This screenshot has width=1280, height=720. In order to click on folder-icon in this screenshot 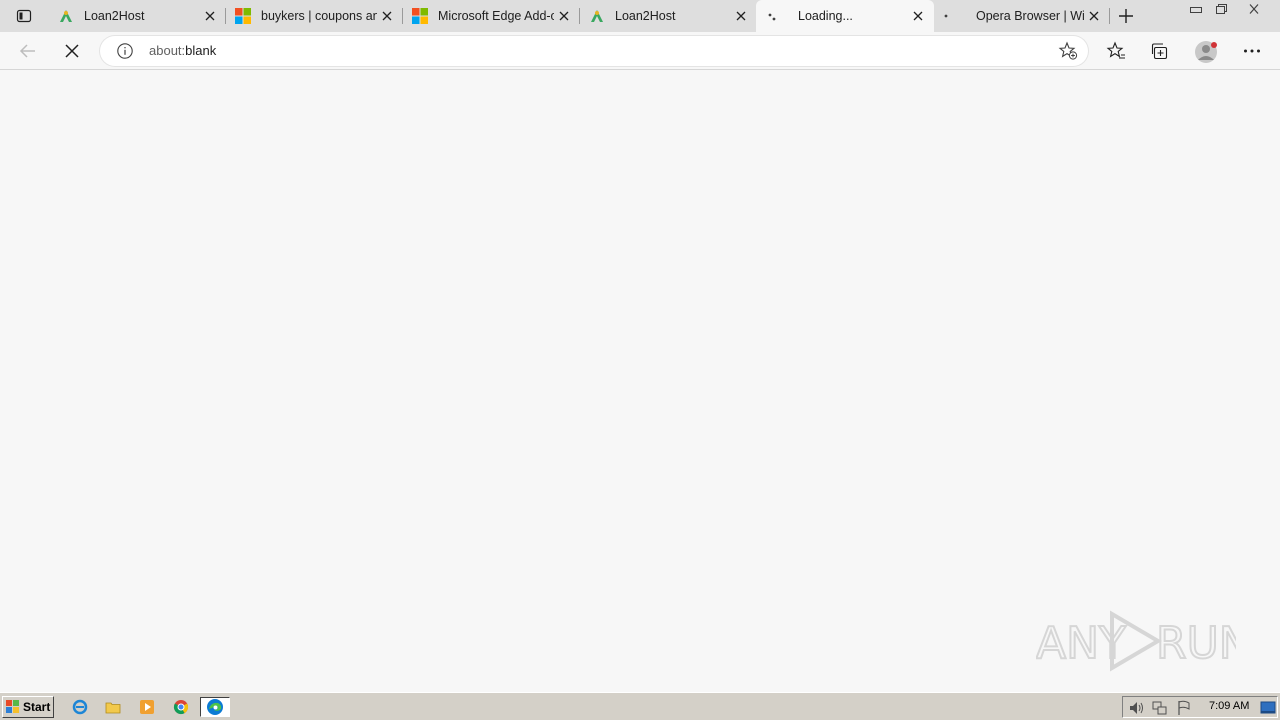, I will do `click(113, 708)`.